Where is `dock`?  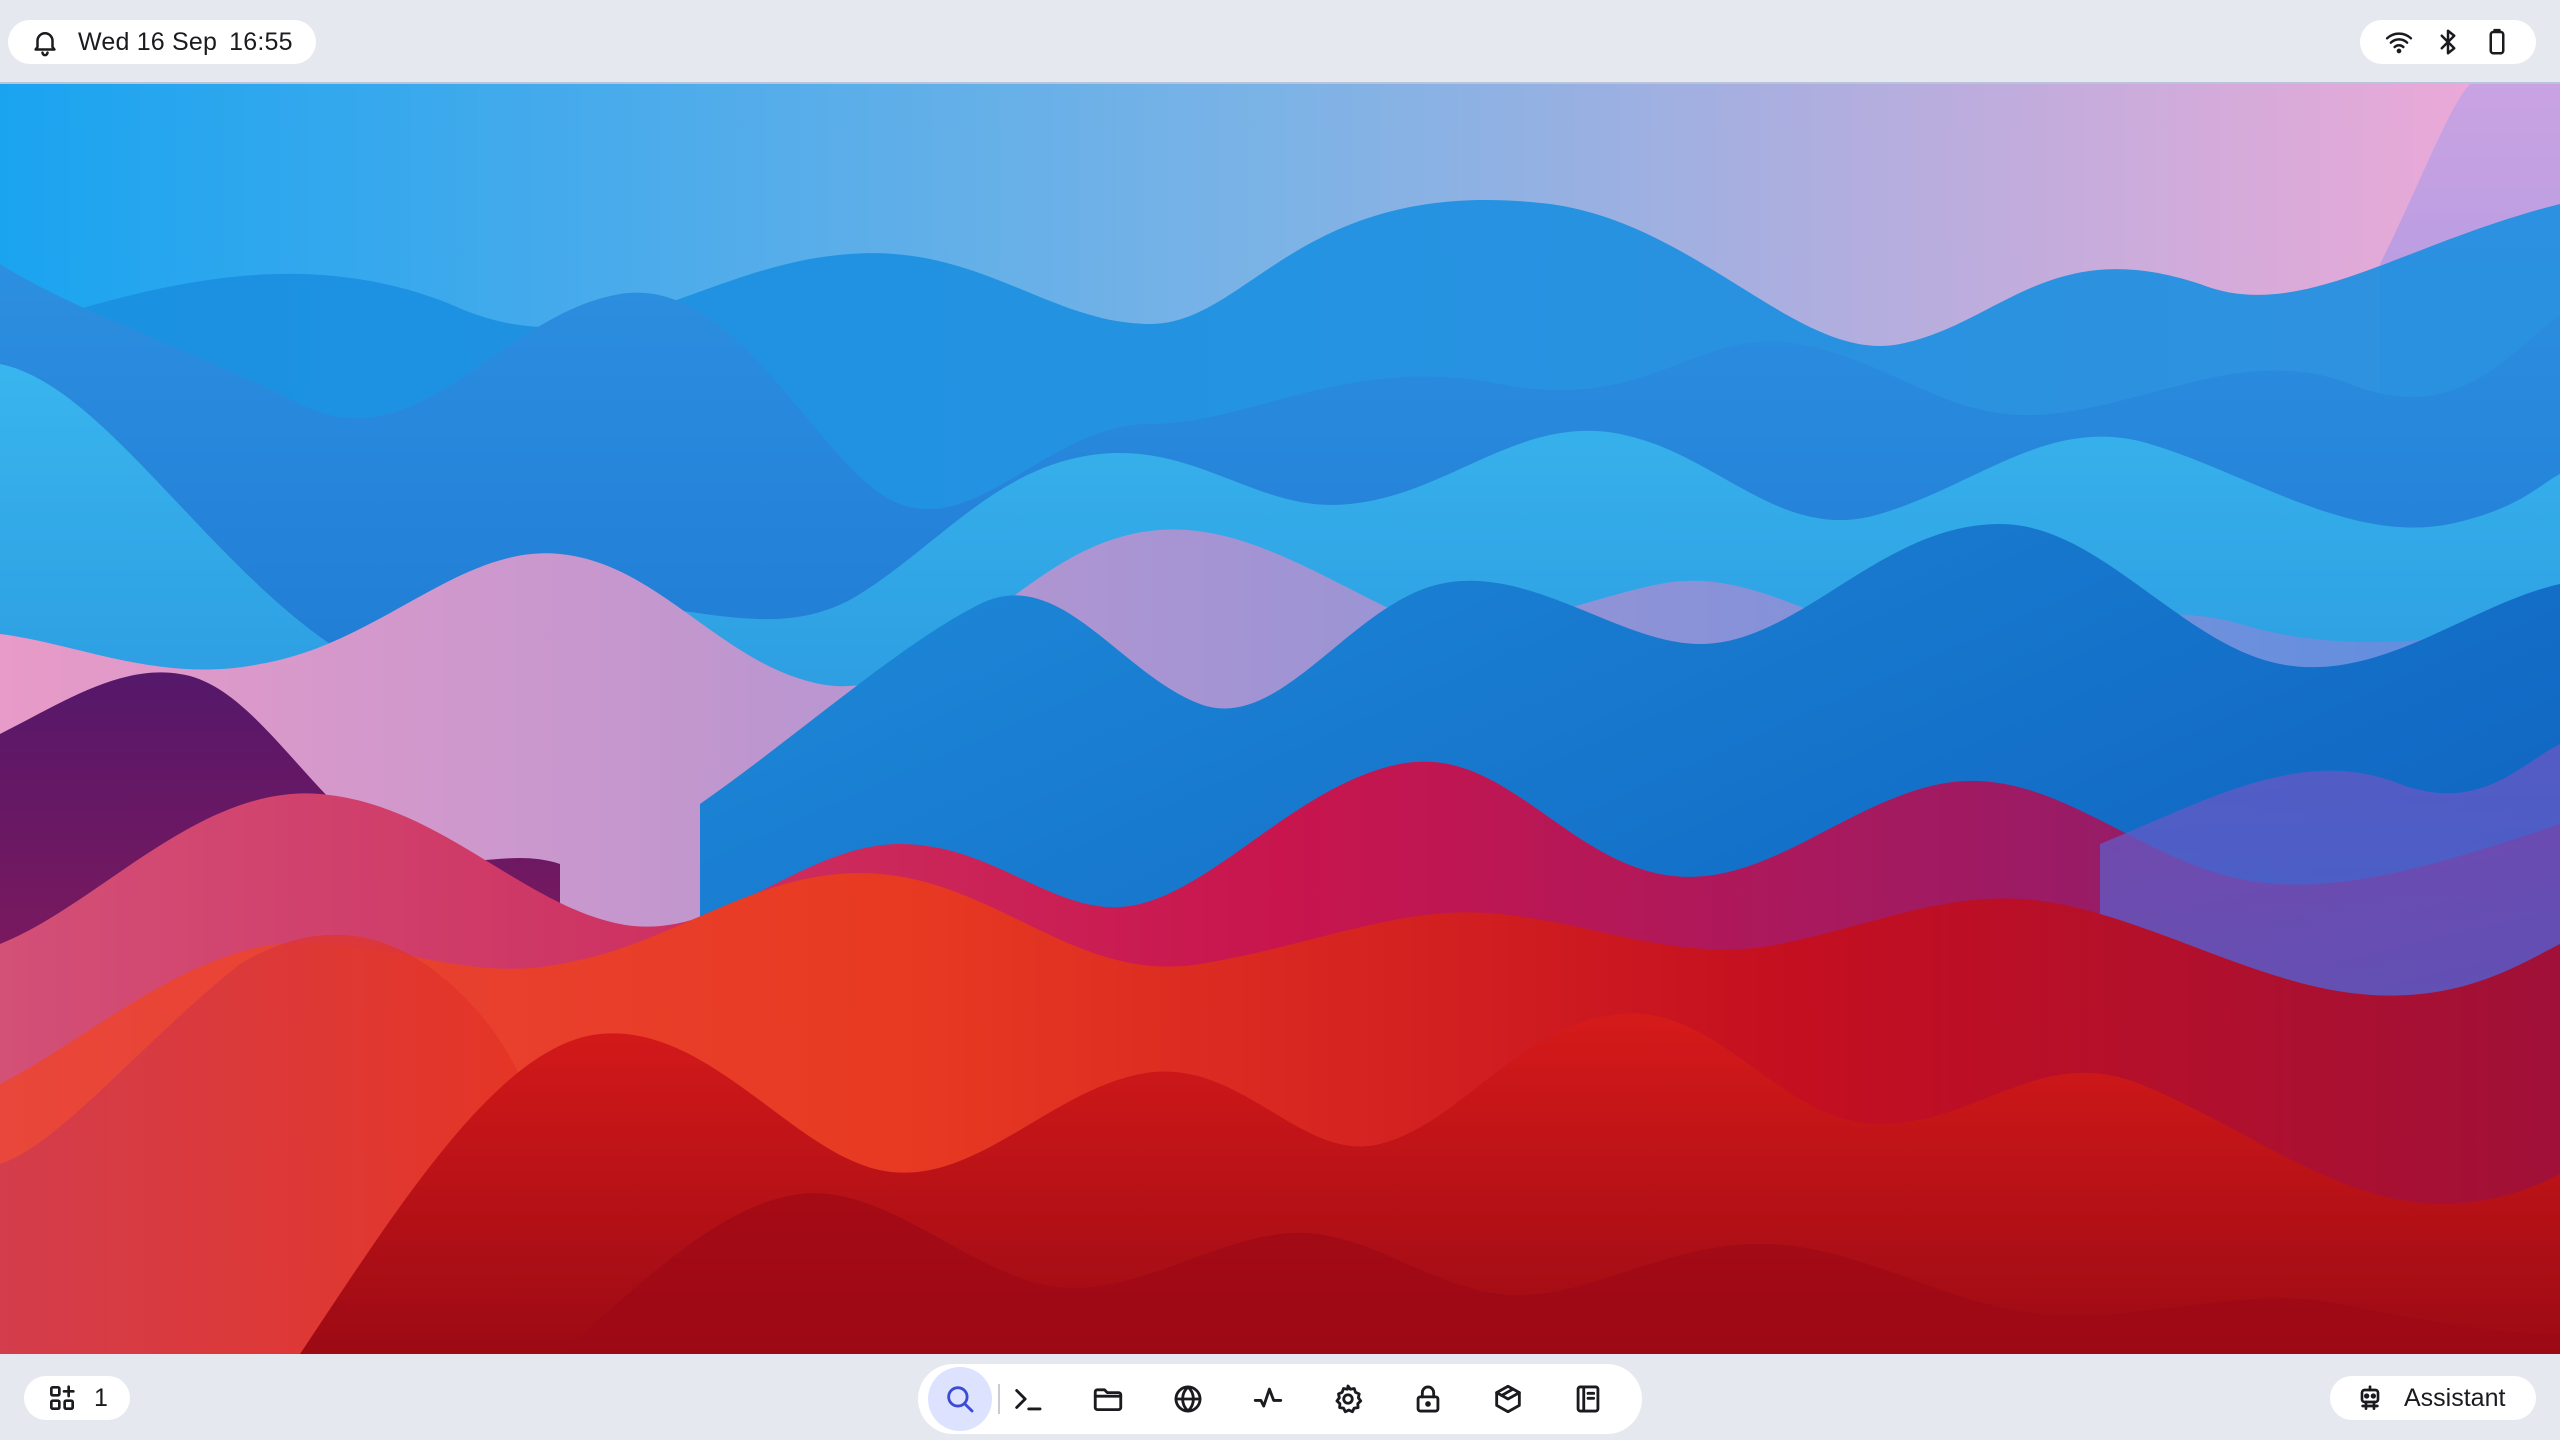 dock is located at coordinates (1280, 1399).